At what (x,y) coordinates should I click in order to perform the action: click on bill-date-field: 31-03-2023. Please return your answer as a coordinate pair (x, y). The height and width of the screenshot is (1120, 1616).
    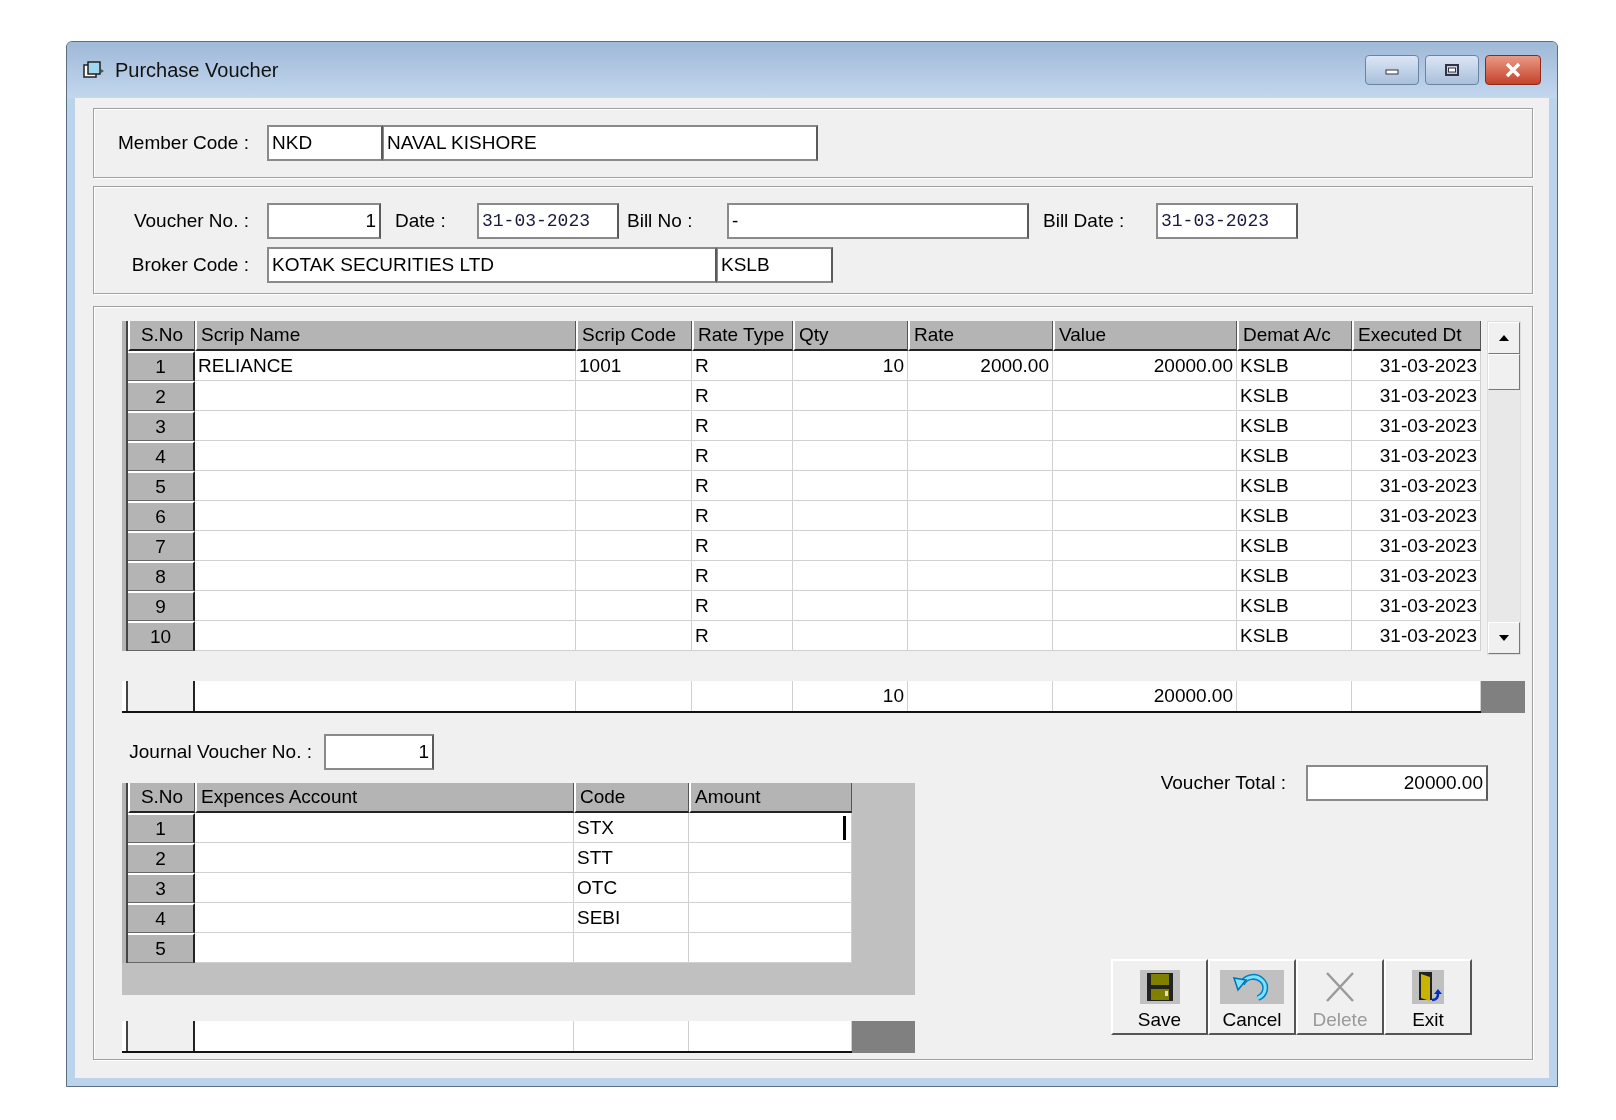
    Looking at the image, I should click on (1227, 221).